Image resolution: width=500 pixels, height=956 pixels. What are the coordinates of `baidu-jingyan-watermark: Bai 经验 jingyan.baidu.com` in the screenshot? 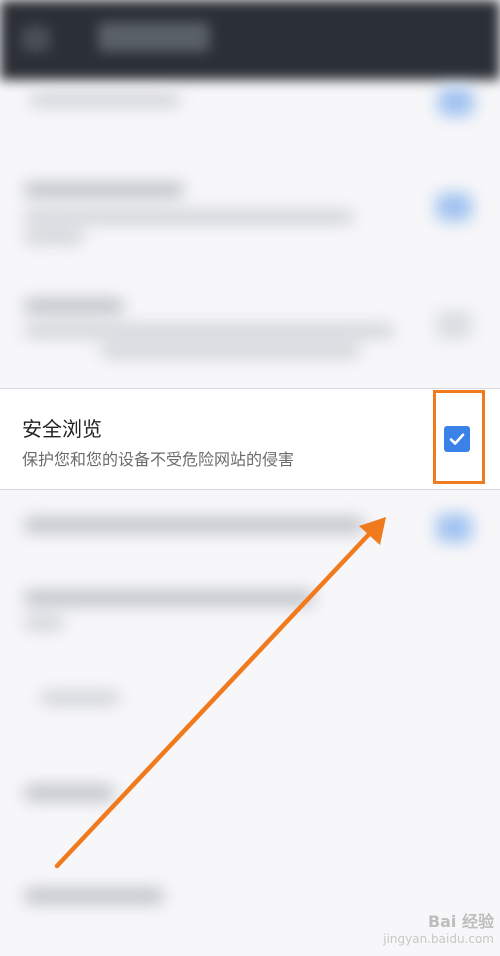 It's located at (438, 927).